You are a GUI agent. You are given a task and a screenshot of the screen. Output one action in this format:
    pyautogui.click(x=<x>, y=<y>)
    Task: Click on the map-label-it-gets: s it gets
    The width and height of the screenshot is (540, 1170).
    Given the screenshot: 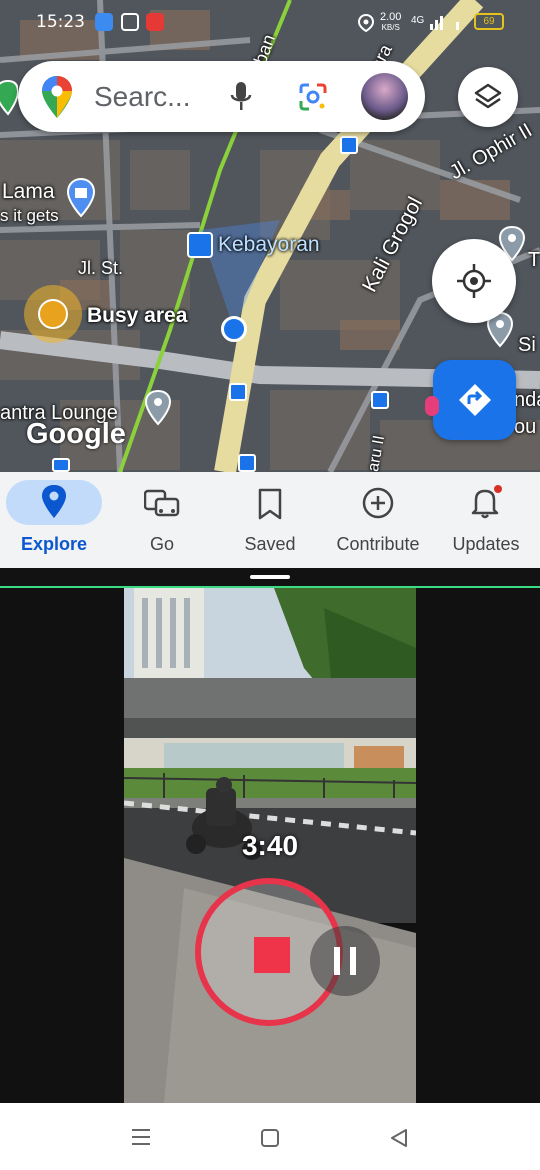 What is the action you would take?
    pyautogui.click(x=29, y=215)
    